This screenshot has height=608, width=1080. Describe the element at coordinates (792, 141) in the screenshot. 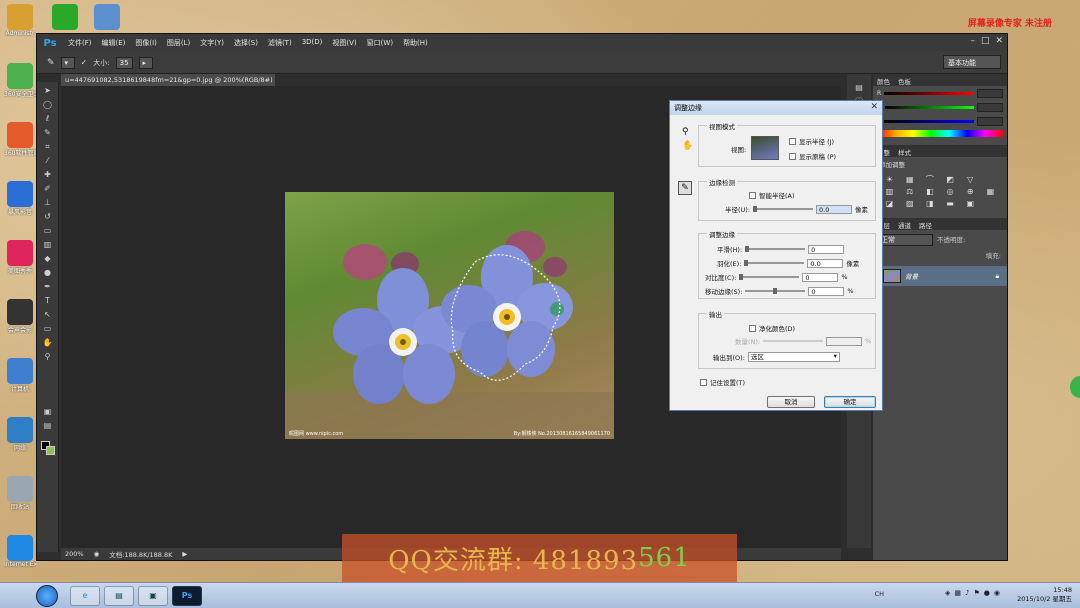

I see `show-radius-checkbox` at that location.